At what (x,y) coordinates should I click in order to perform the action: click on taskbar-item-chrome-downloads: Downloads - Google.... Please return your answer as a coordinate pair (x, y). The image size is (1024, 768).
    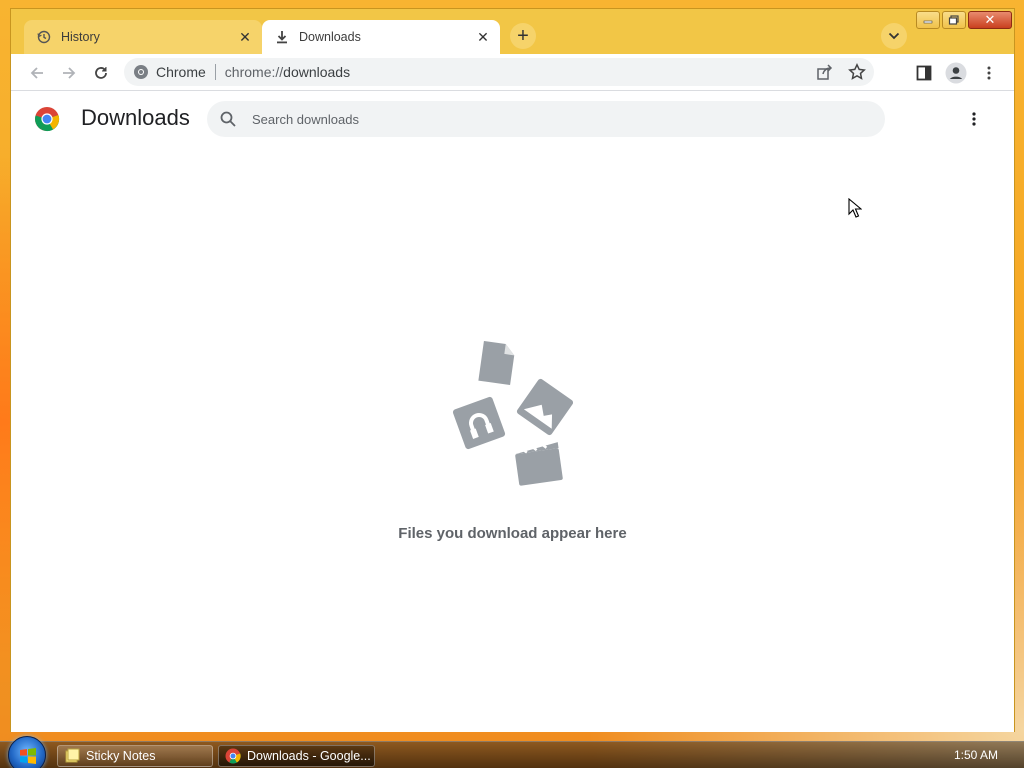
    Looking at the image, I should click on (296, 756).